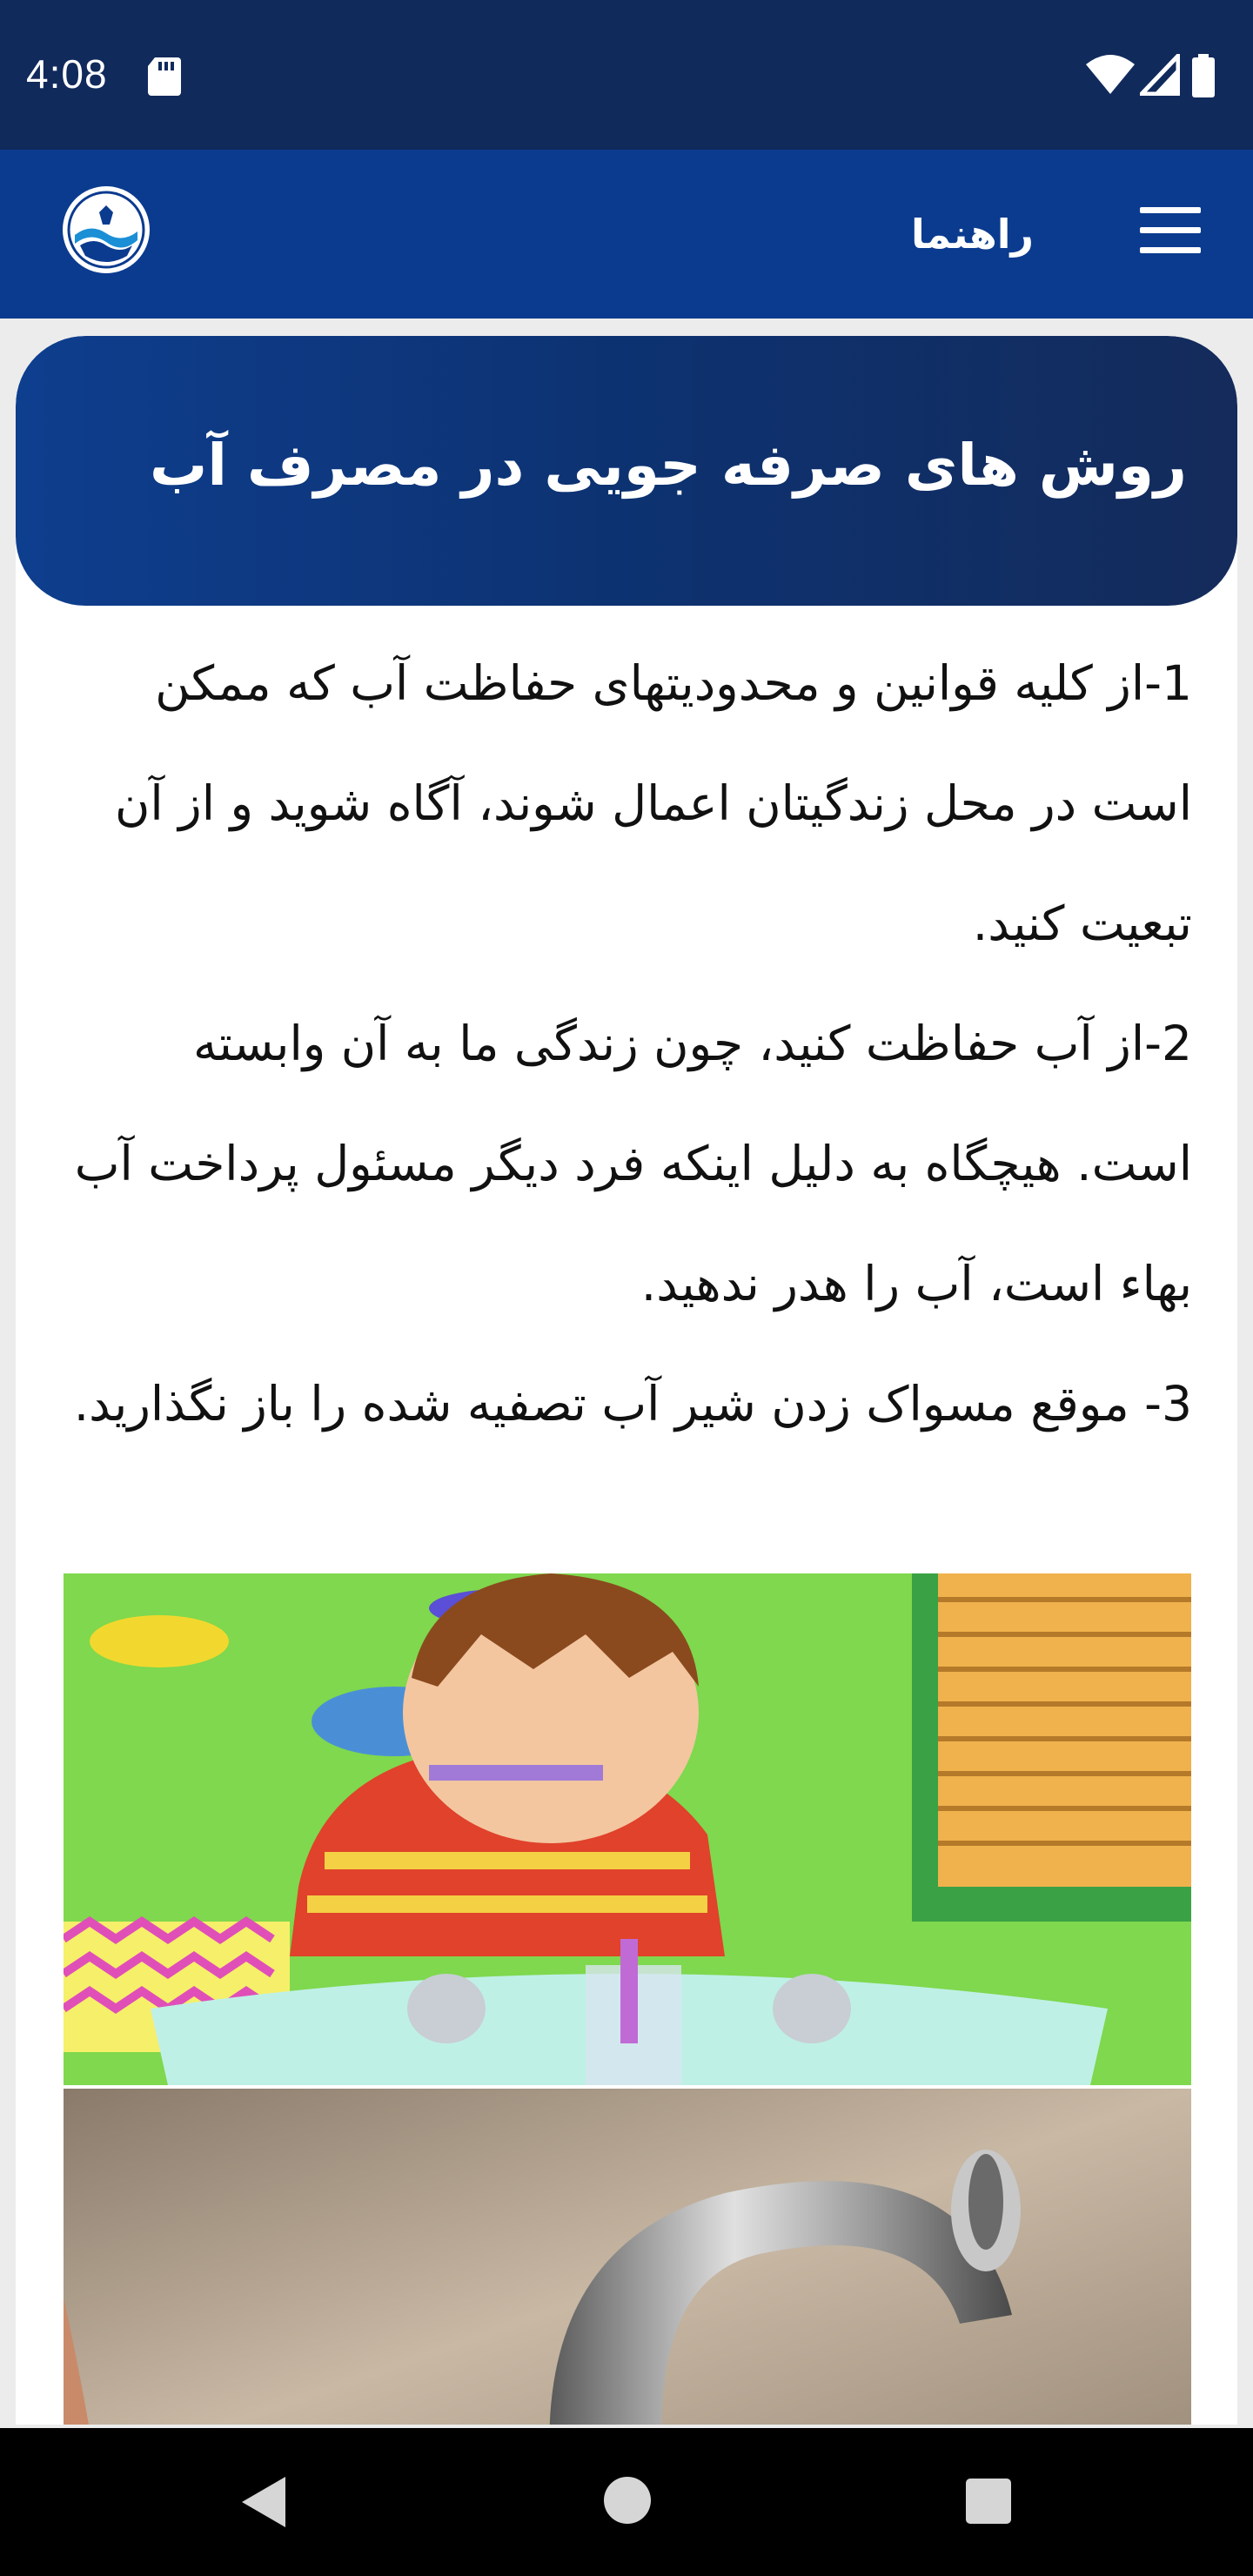  I want to click on battery-icon, so click(1203, 75).